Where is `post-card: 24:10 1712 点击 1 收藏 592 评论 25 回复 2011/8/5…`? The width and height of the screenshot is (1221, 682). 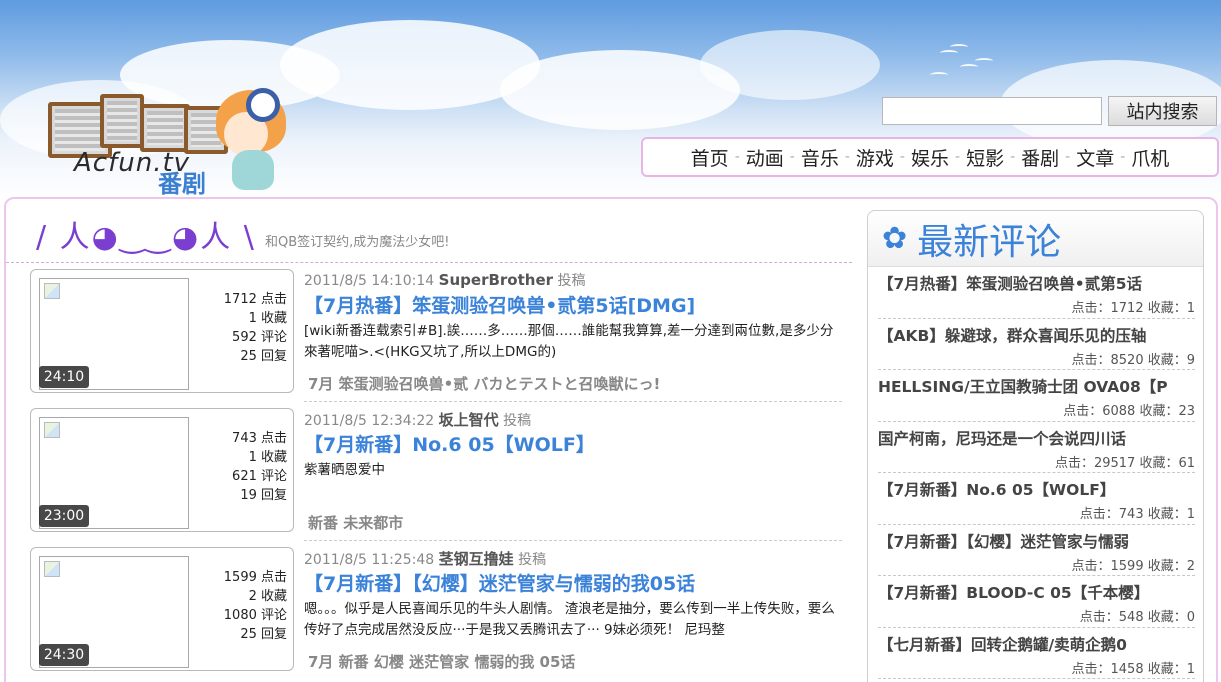 post-card: 24:10 1712 点击 1 收藏 592 评论 25 回复 2011/8/5… is located at coordinates (436, 334).